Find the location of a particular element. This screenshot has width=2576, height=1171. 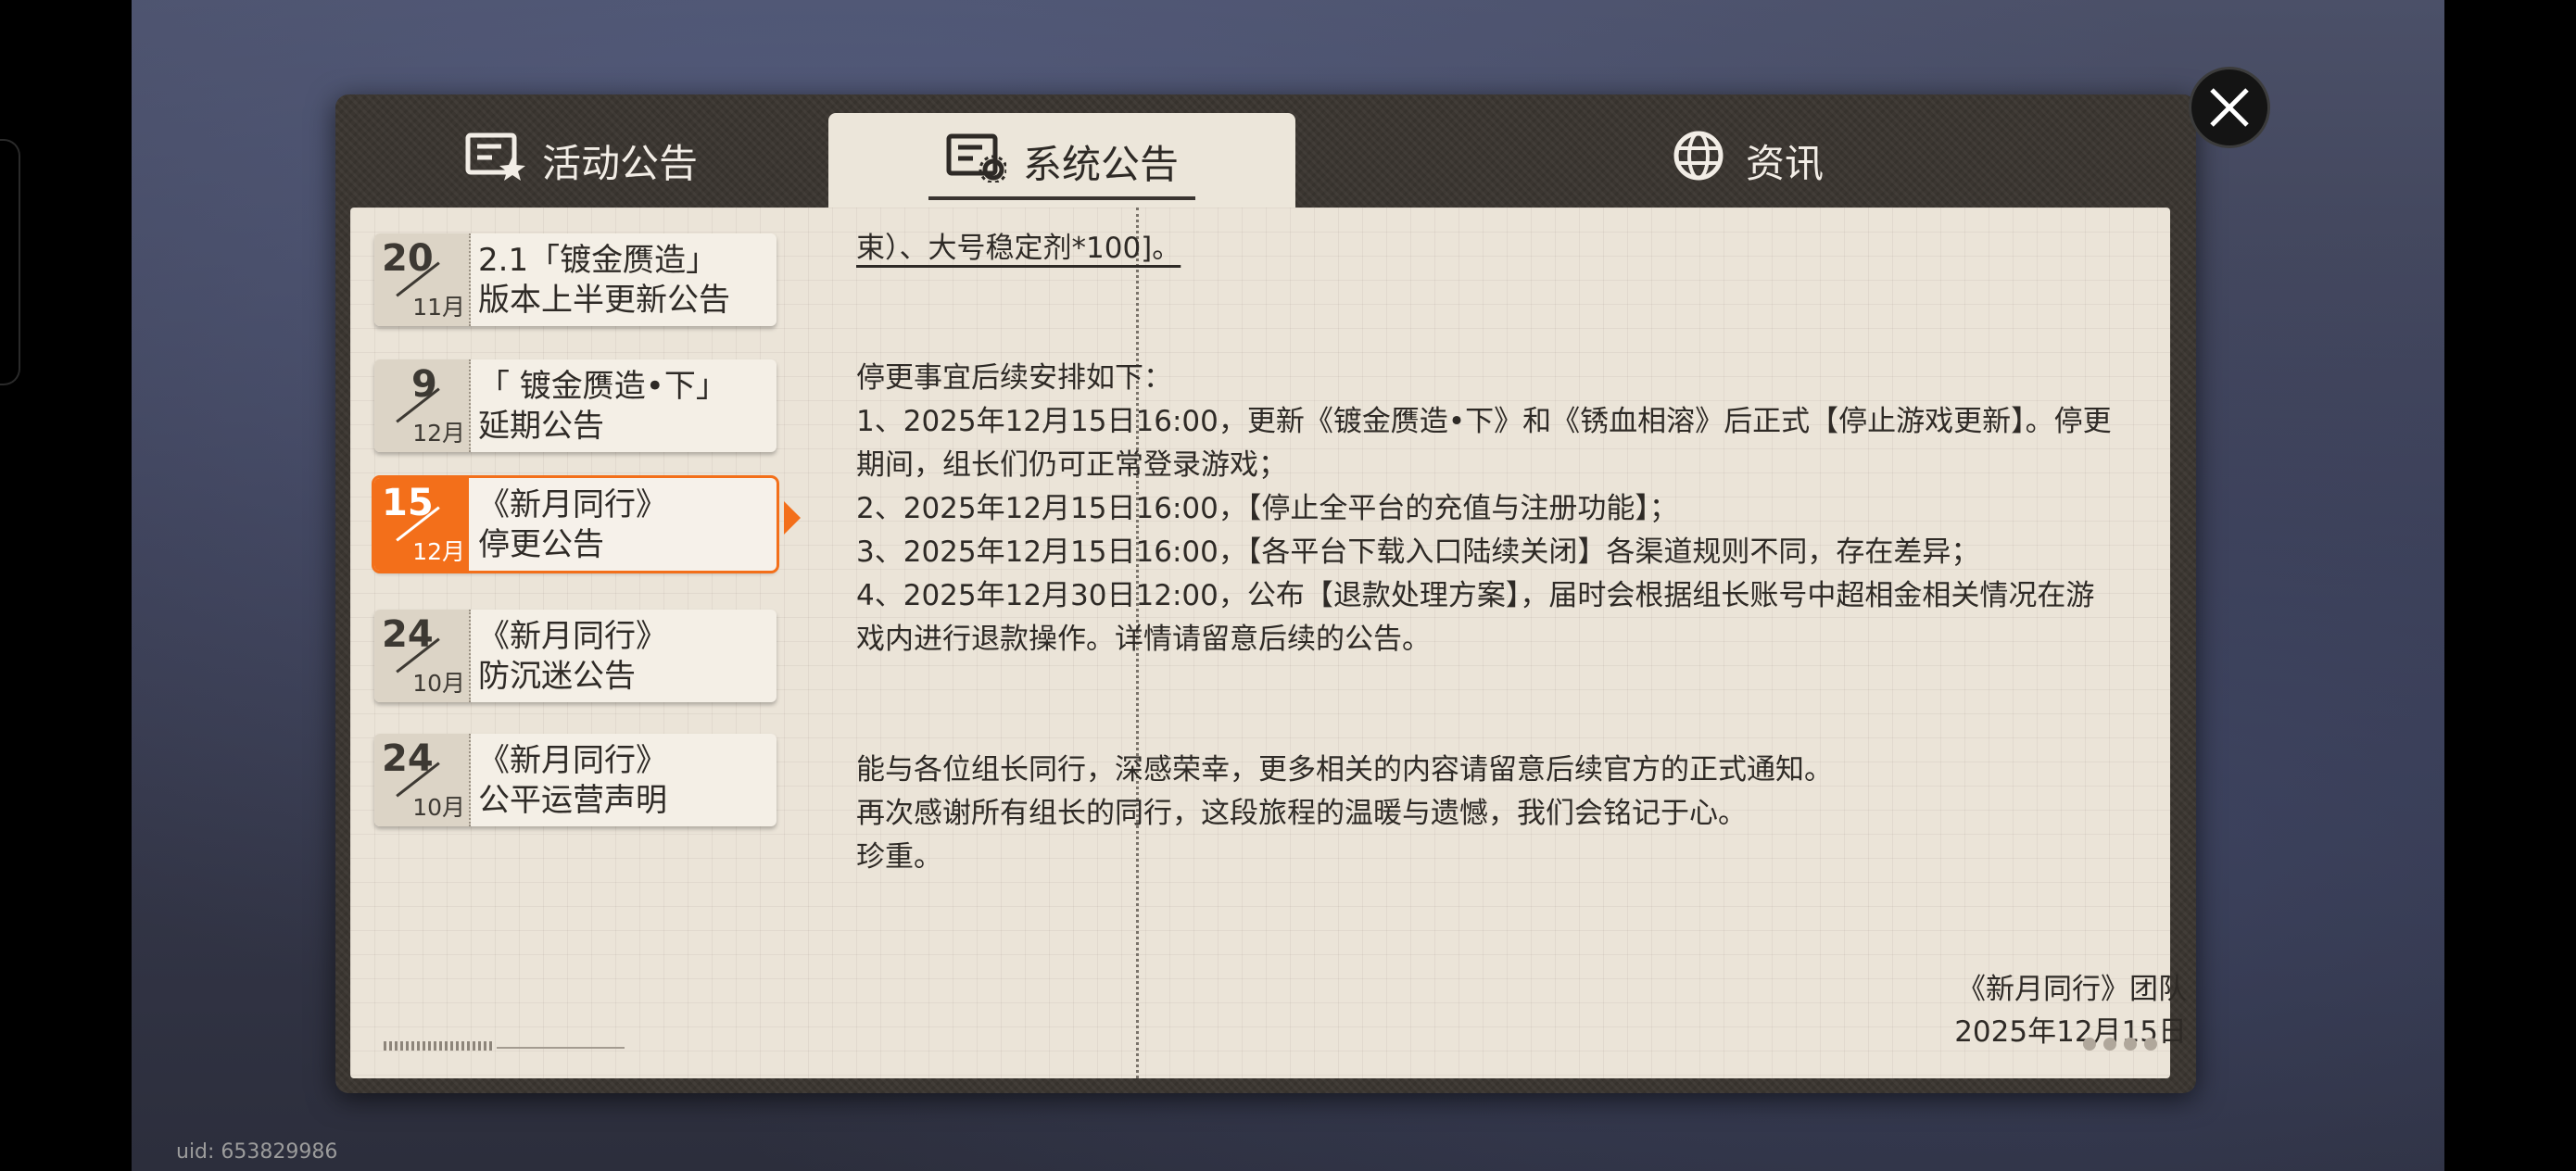

announcement-item-delay: 9 12月 「 镀金赝造•下」 延期公告 is located at coordinates (575, 405).